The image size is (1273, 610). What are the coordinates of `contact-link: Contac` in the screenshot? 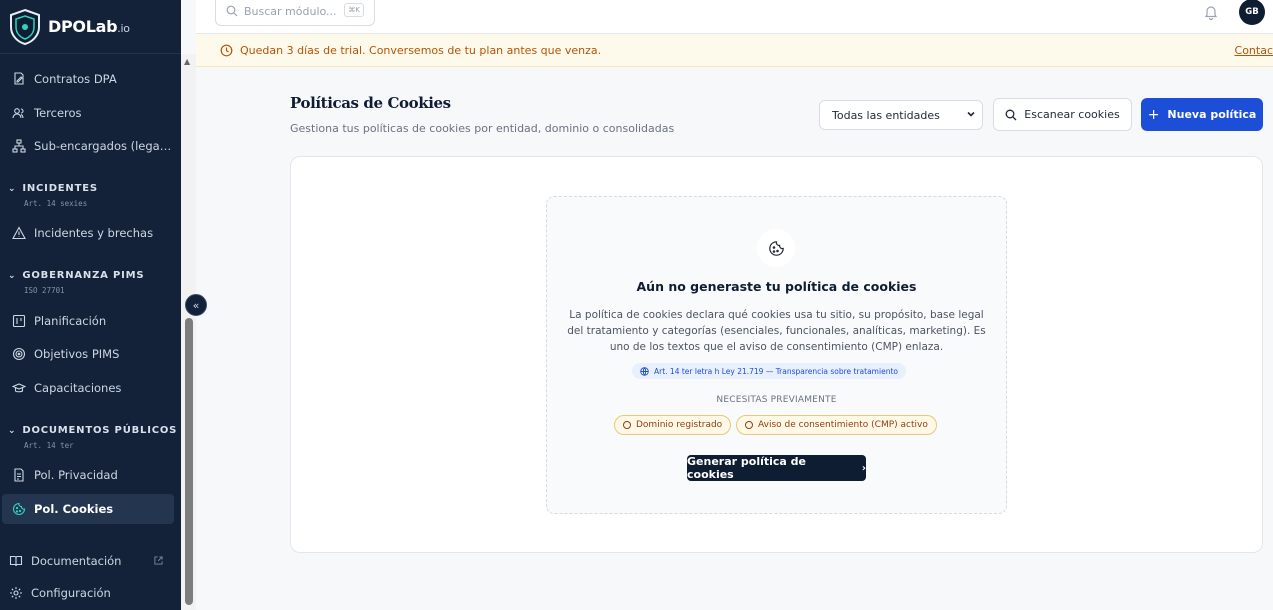 It's located at (1254, 50).